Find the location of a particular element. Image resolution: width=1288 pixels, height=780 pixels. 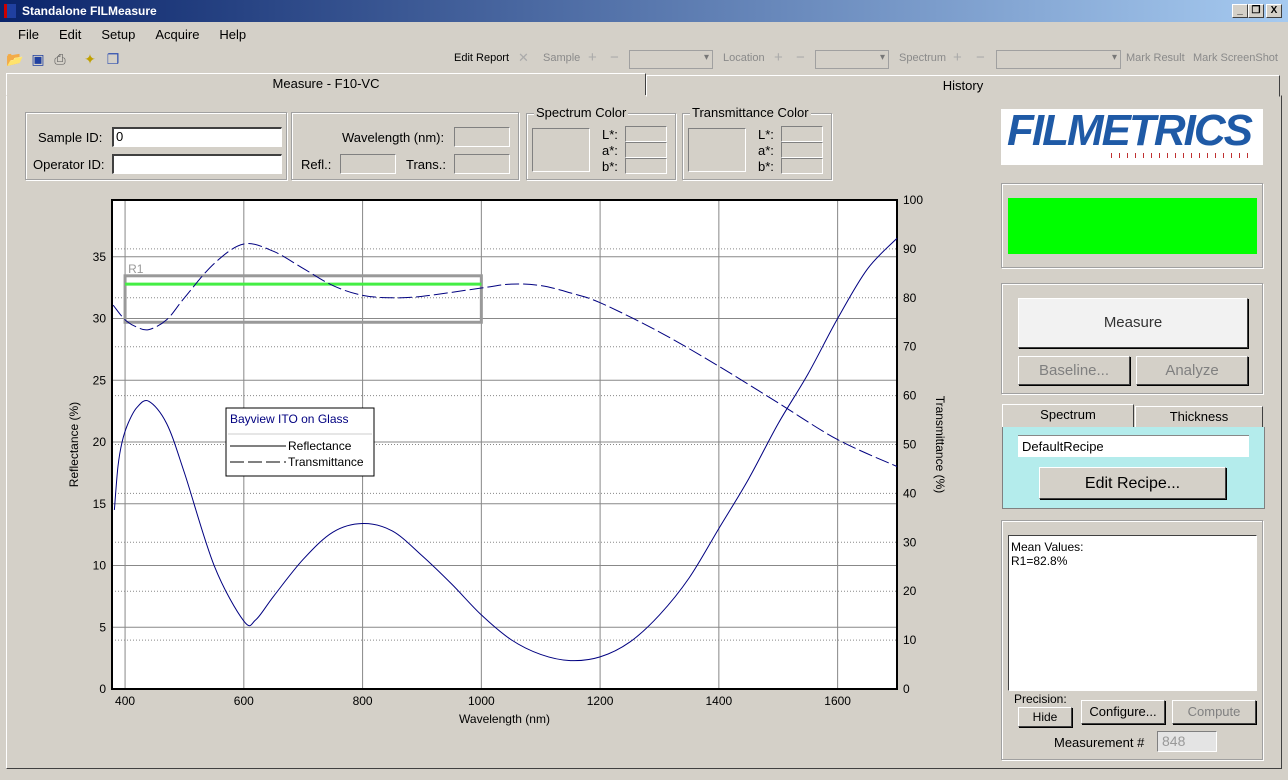

legend-label-reflectance: Reflectance is located at coordinates (320, 446).